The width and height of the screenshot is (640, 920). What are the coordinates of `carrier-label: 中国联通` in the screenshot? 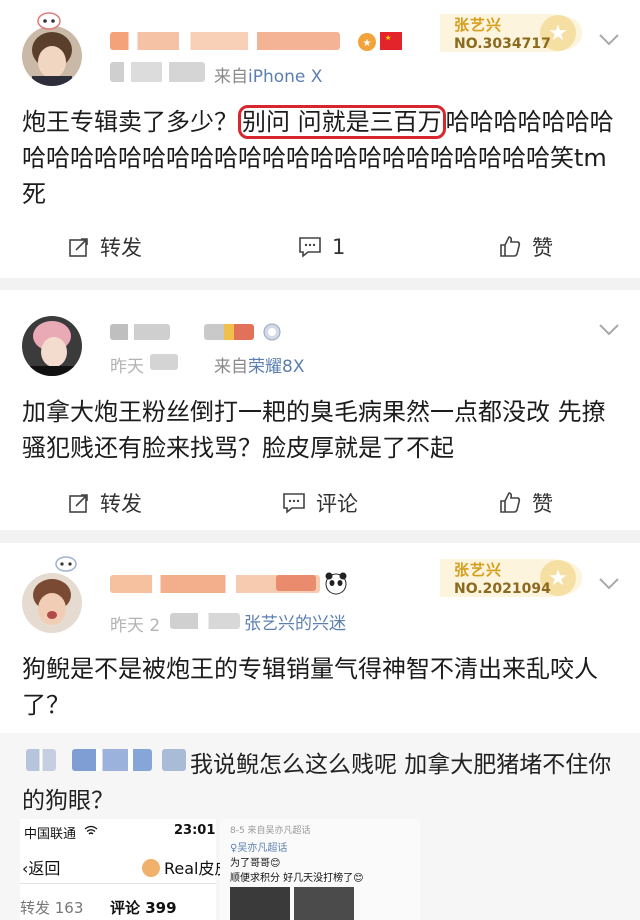 It's located at (50, 834).